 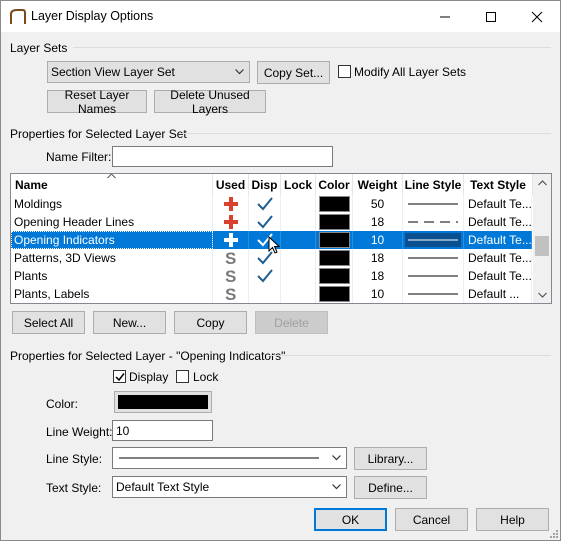 I want to click on line-weight-value: 10, so click(x=123, y=431).